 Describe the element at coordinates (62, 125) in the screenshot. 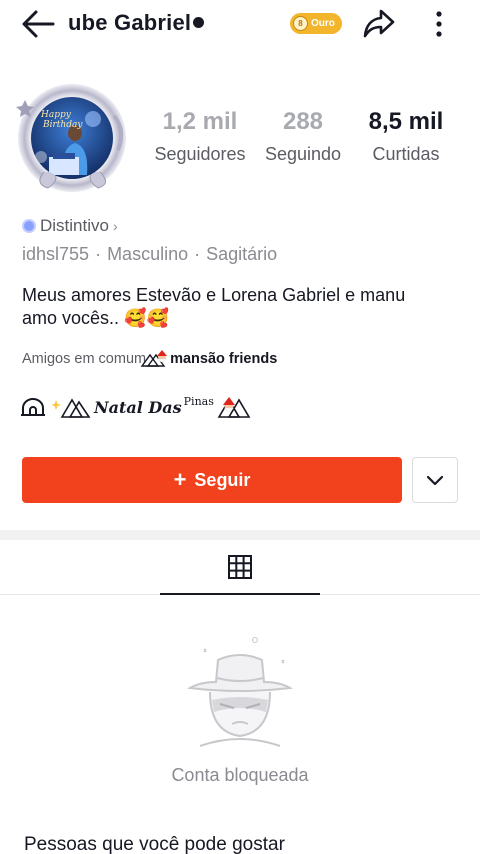

I see `svg-text: Birthday` at that location.